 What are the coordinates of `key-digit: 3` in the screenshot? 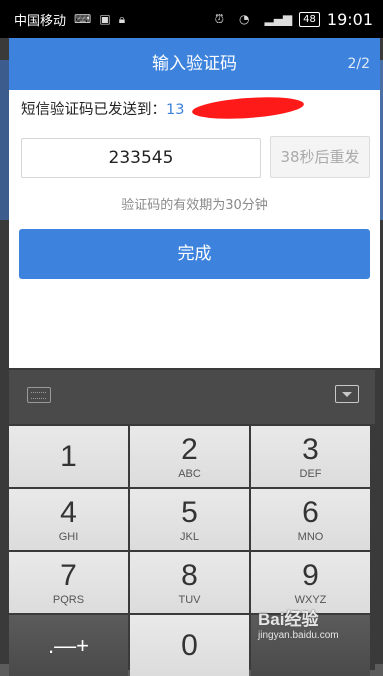 It's located at (310, 449).